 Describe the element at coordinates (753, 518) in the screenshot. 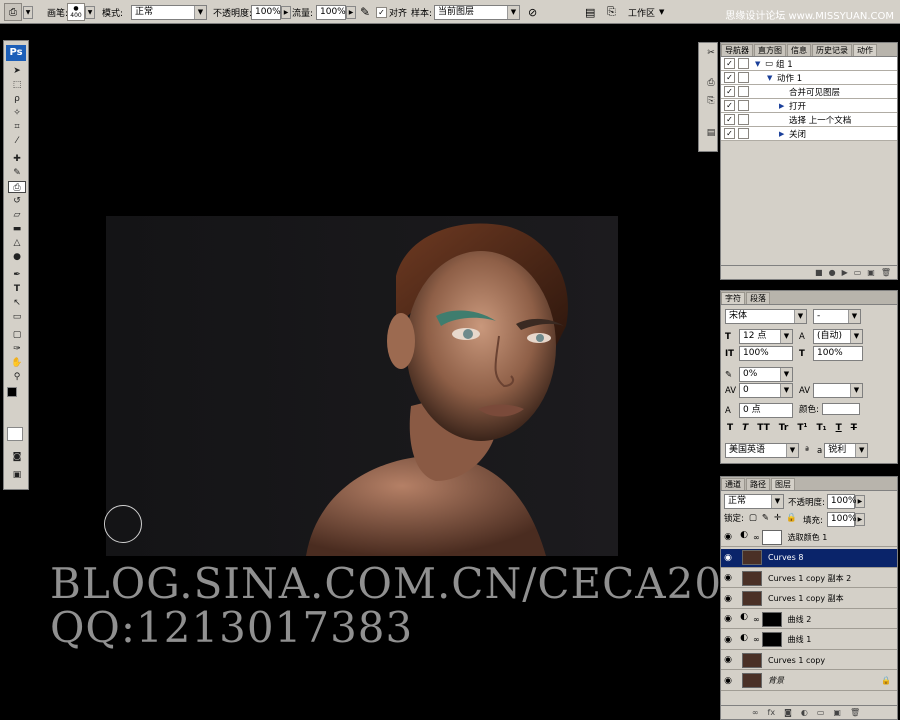

I see `lock-transparent-icon: ▢` at that location.